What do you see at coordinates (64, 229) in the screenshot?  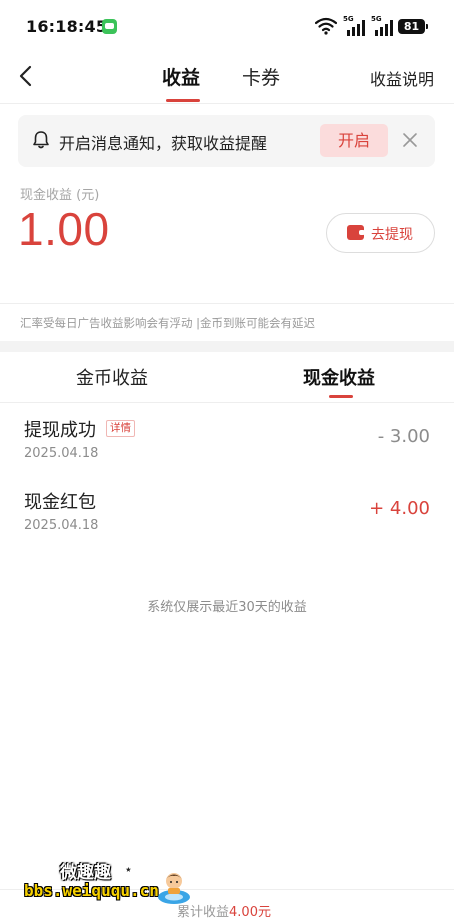 I see `balance-amount: 1.00` at bounding box center [64, 229].